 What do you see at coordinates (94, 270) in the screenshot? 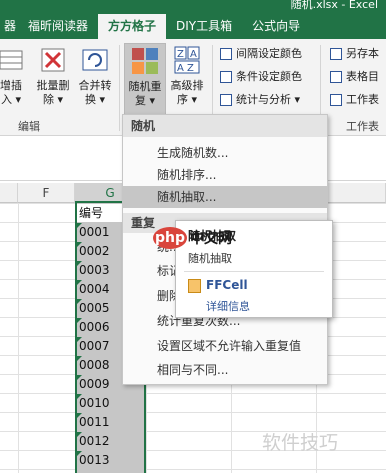
I see `cell-value: 0003` at bounding box center [94, 270].